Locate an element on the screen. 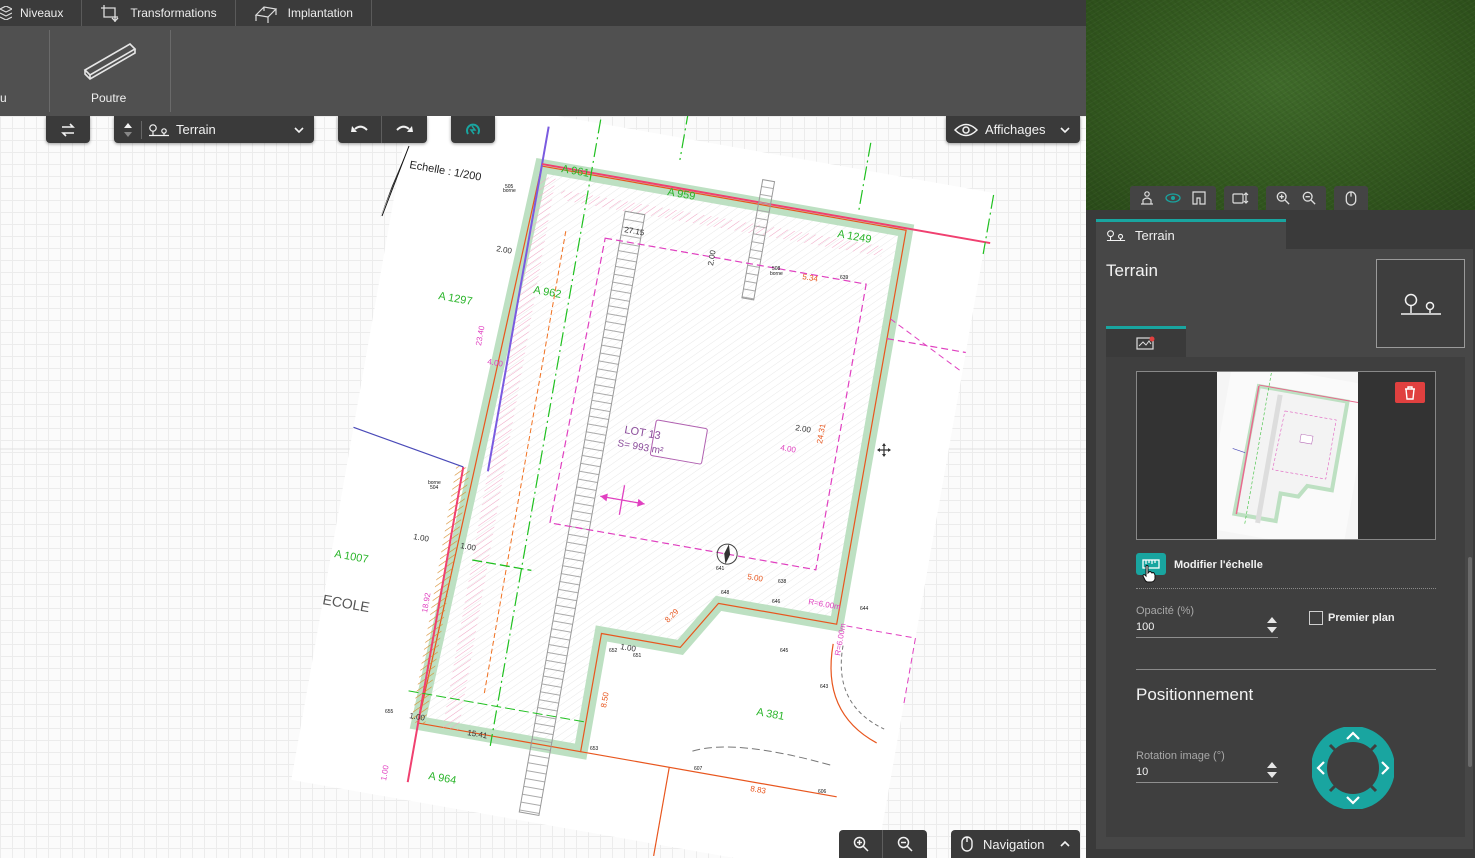 The width and height of the screenshot is (1475, 858). plan-thumbnail-drawing is located at coordinates (1287, 455).